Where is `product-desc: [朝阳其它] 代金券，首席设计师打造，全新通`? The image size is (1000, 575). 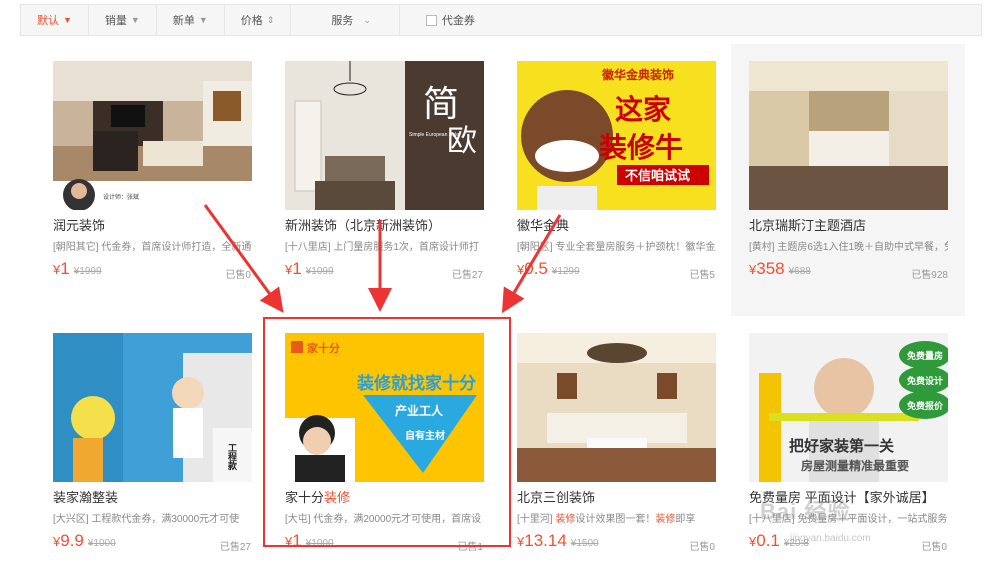
product-desc: [朝阳其它] 代金券，首席设计师打造，全新通 is located at coordinates (152, 247).